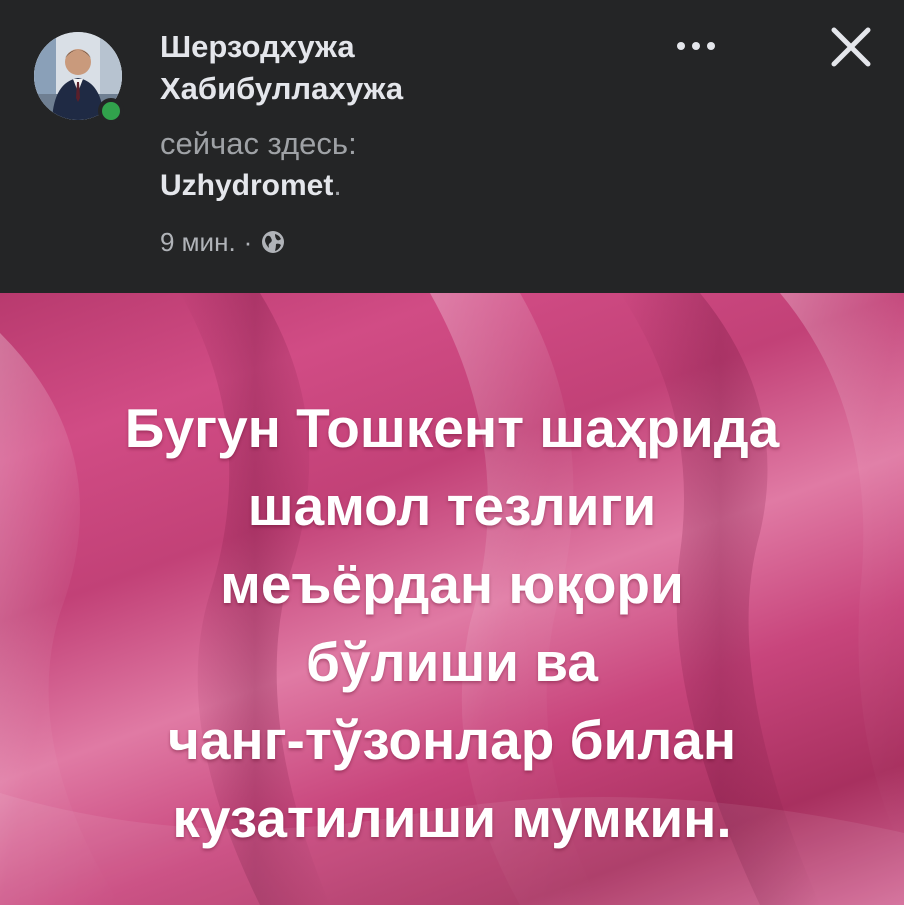  Describe the element at coordinates (452, 428) in the screenshot. I see `post-text-line: Бугун Тошкент шаҳрида` at that location.